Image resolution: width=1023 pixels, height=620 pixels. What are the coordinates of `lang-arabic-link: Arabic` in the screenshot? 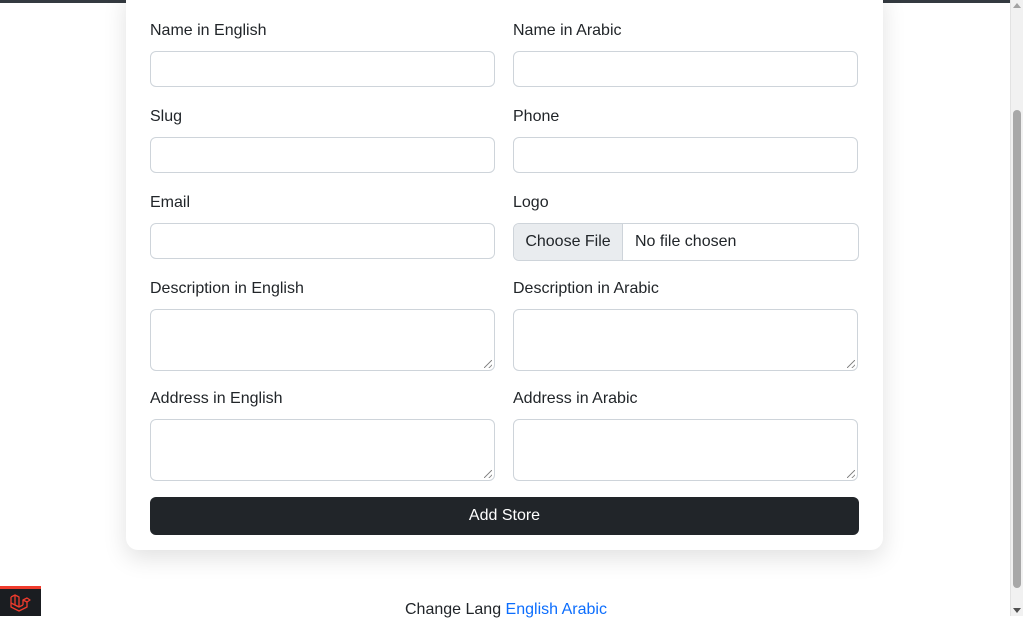 It's located at (584, 609).